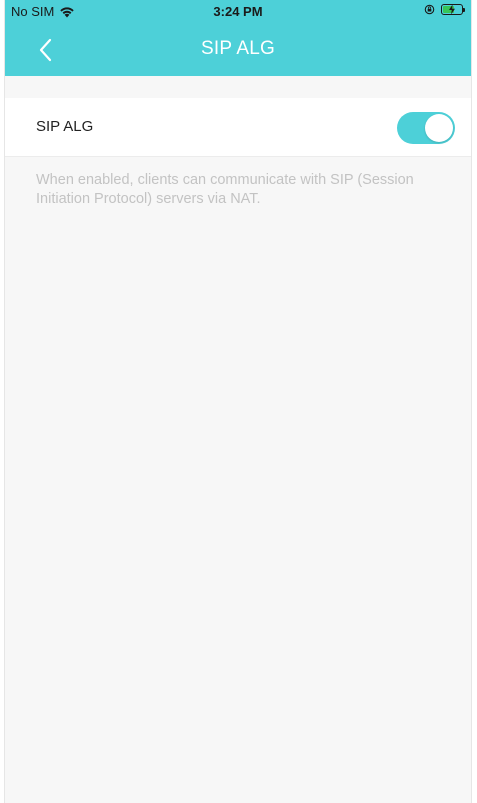 The height and width of the screenshot is (803, 477). I want to click on status-bar: No SIM 3:24 PM, so click(238, 12).